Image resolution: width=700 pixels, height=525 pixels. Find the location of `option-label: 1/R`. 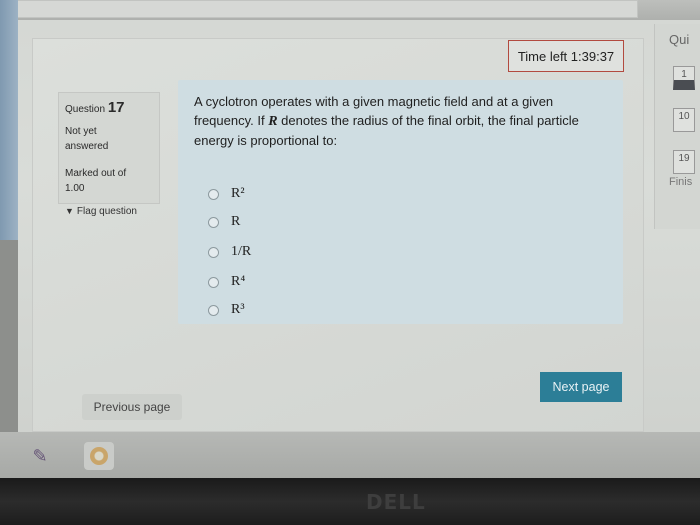

option-label: 1/R is located at coordinates (241, 251).